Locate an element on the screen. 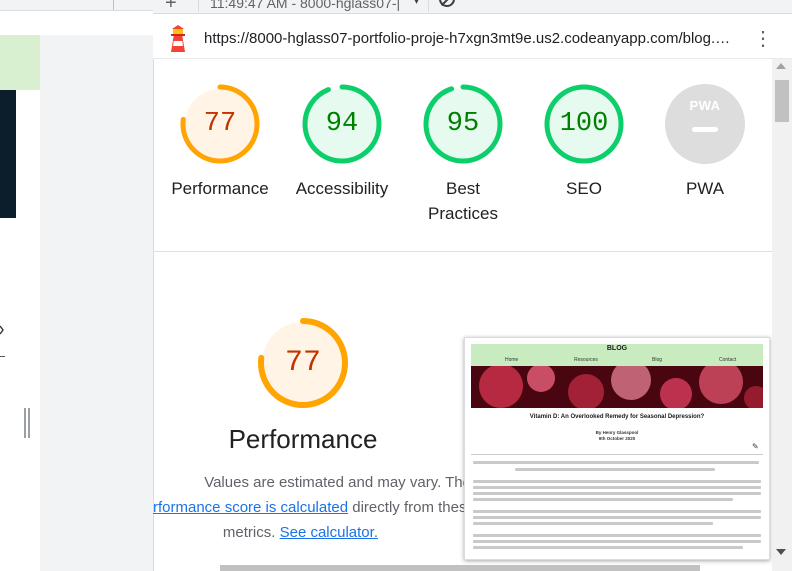  thumbnail-nav-item: Home is located at coordinates (512, 360).